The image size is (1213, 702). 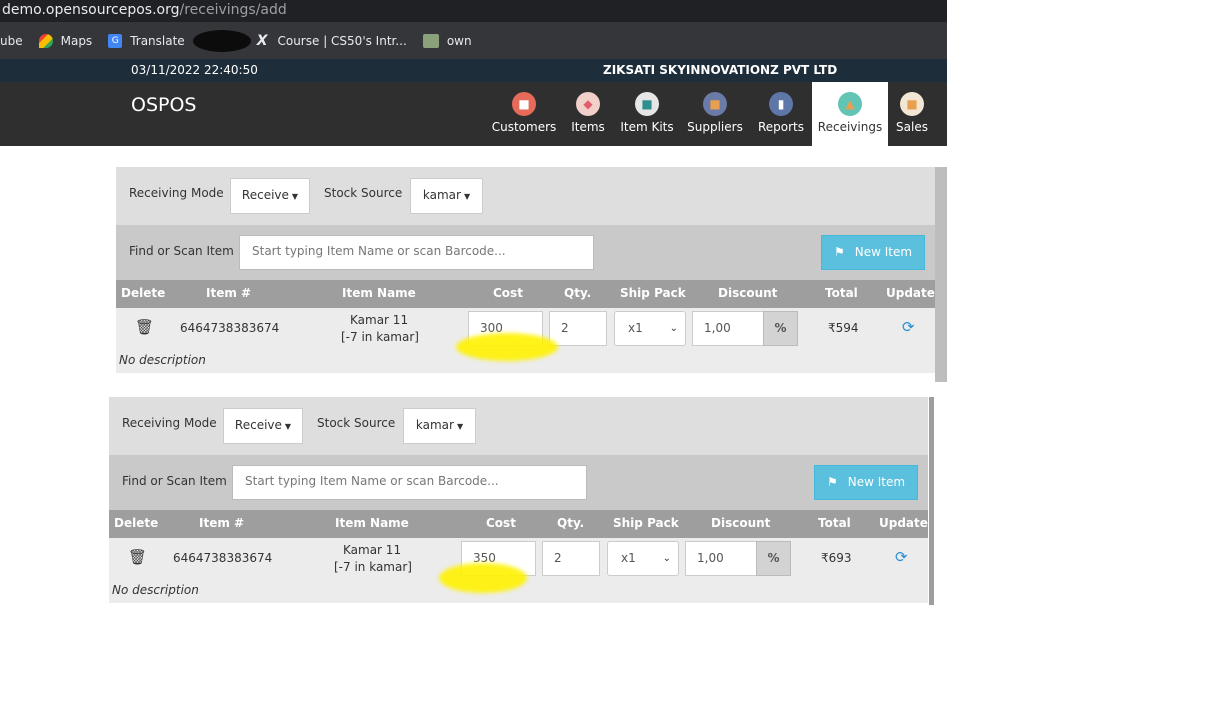 I want to click on nav-suppliers: ■ Suppliers, so click(x=715, y=114).